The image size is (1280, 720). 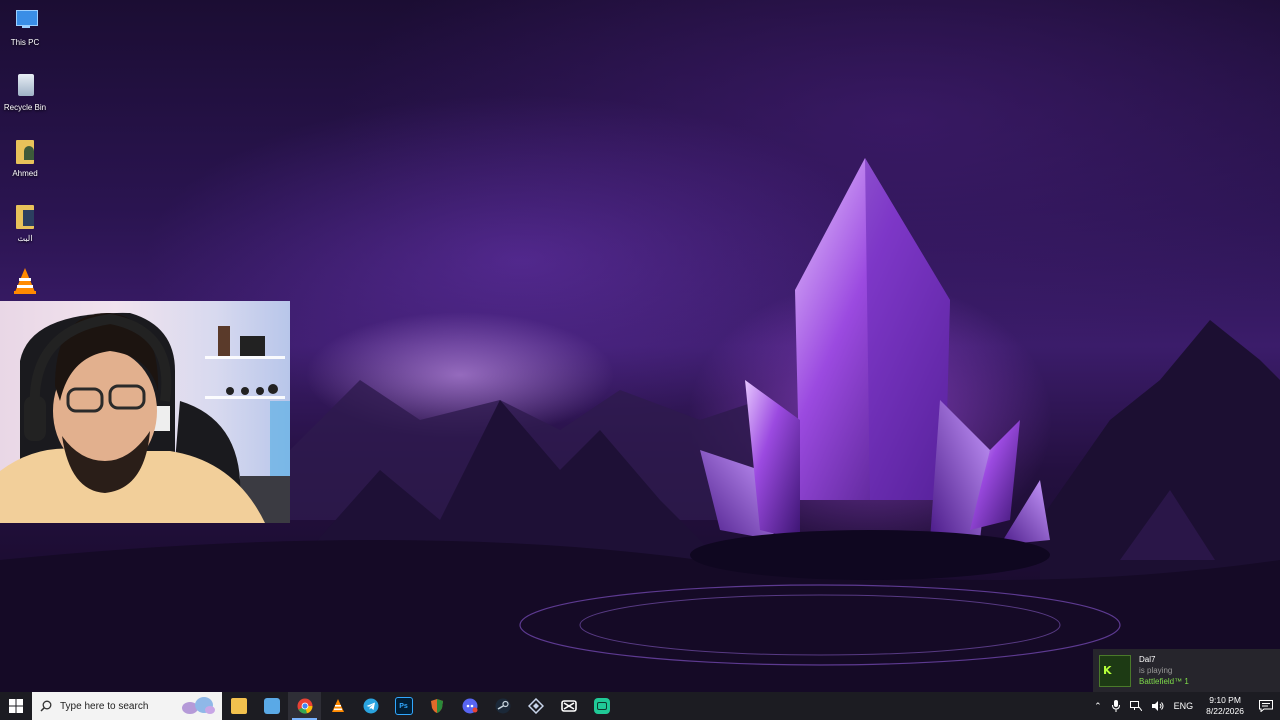 I want to click on system-tray: ⌃ ENG 9:10 PM 8/22/2026, so click(x=1184, y=706).